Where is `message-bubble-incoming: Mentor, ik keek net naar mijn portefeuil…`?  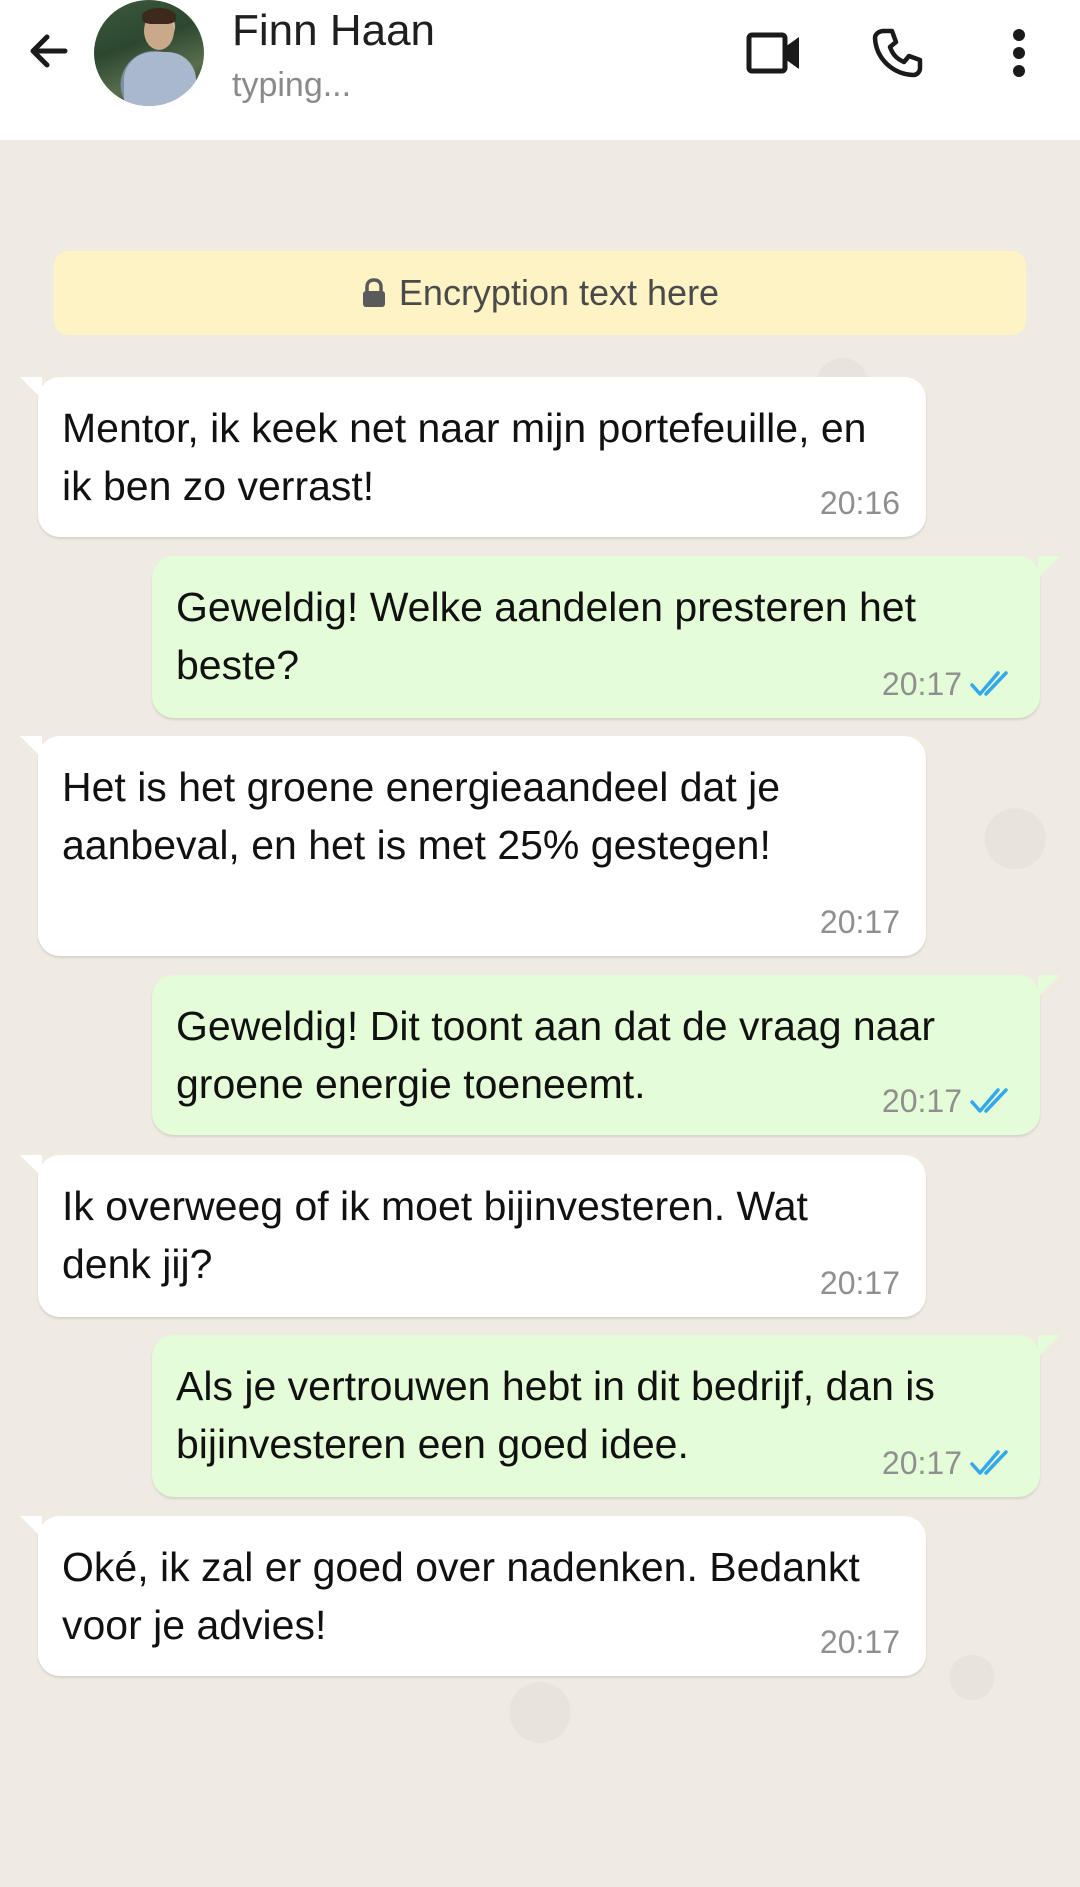
message-bubble-incoming: Mentor, ik keek net naar mijn portefeuil… is located at coordinates (473, 457).